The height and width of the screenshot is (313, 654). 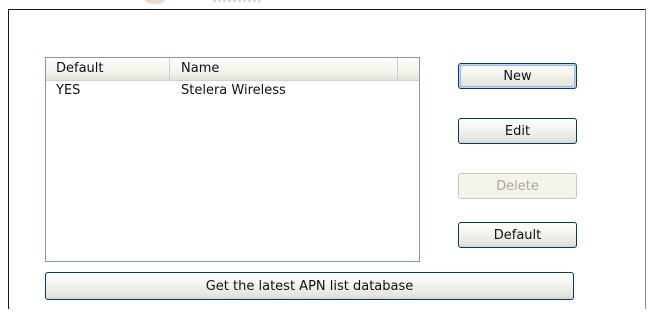 What do you see at coordinates (517, 76) in the screenshot?
I see `new-button: New` at bounding box center [517, 76].